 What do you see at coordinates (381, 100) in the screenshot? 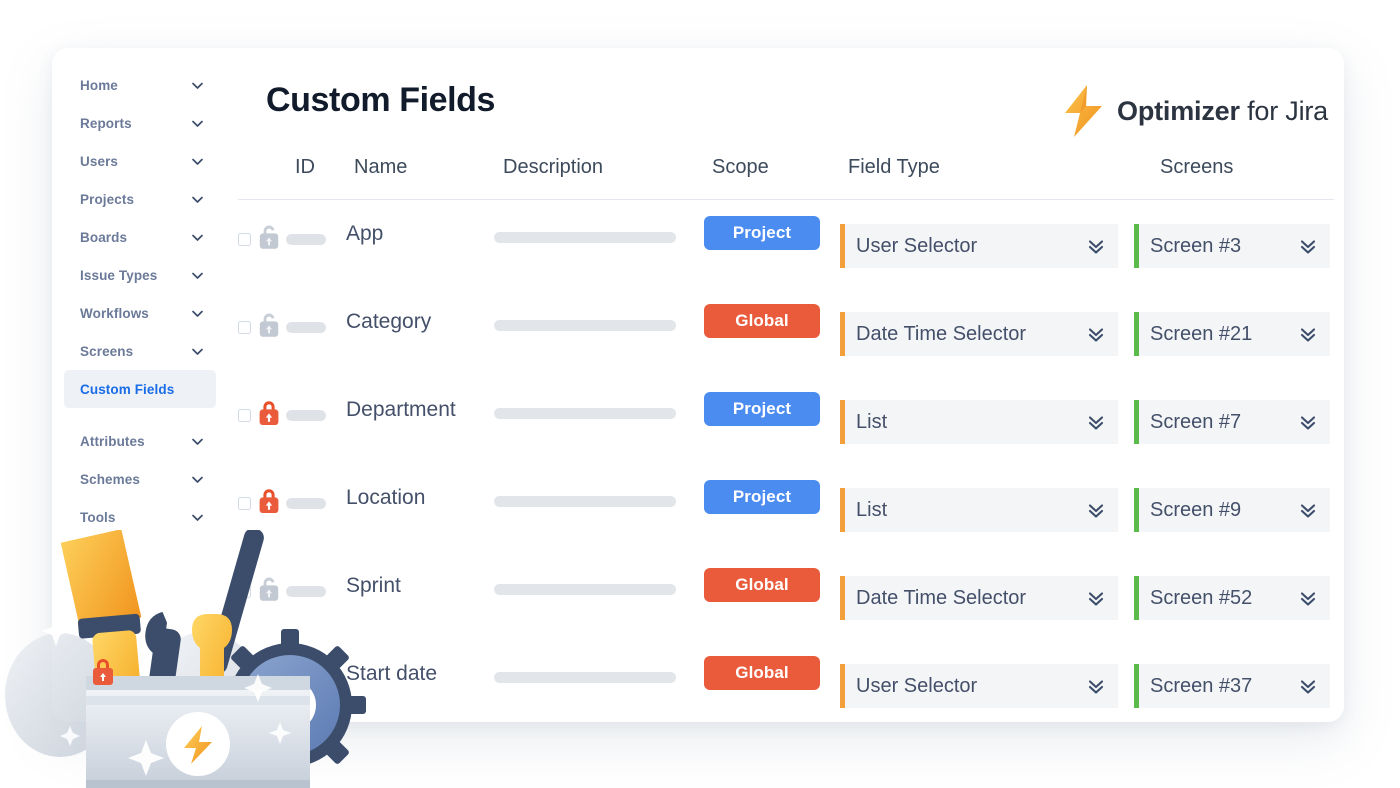
I see `page-title: Custom Fields` at bounding box center [381, 100].